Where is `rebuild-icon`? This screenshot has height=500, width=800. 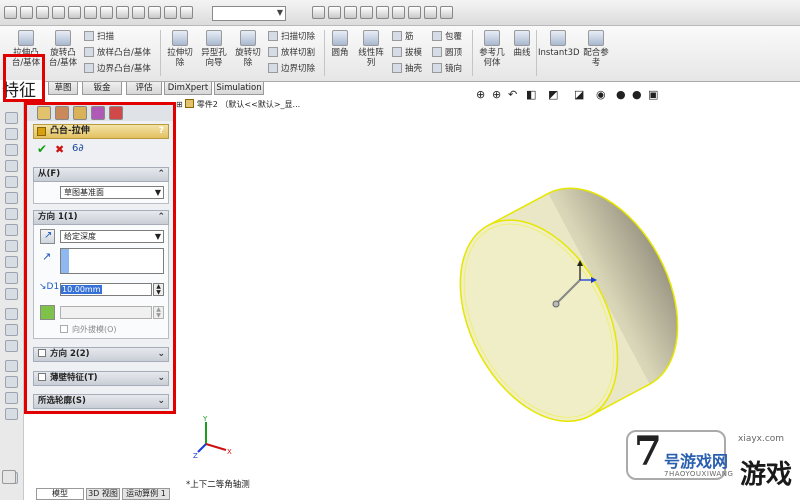 rebuild-icon is located at coordinates (122, 12).